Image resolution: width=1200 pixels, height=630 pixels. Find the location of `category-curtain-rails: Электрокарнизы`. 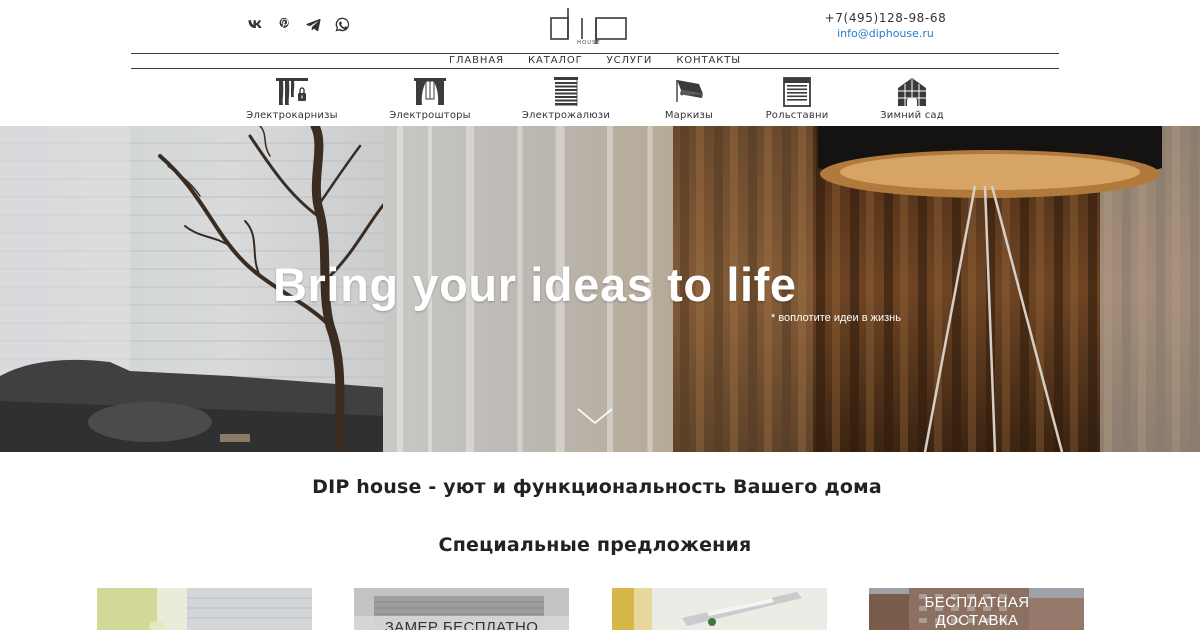

category-curtain-rails: Электрокарнизы is located at coordinates (292, 99).